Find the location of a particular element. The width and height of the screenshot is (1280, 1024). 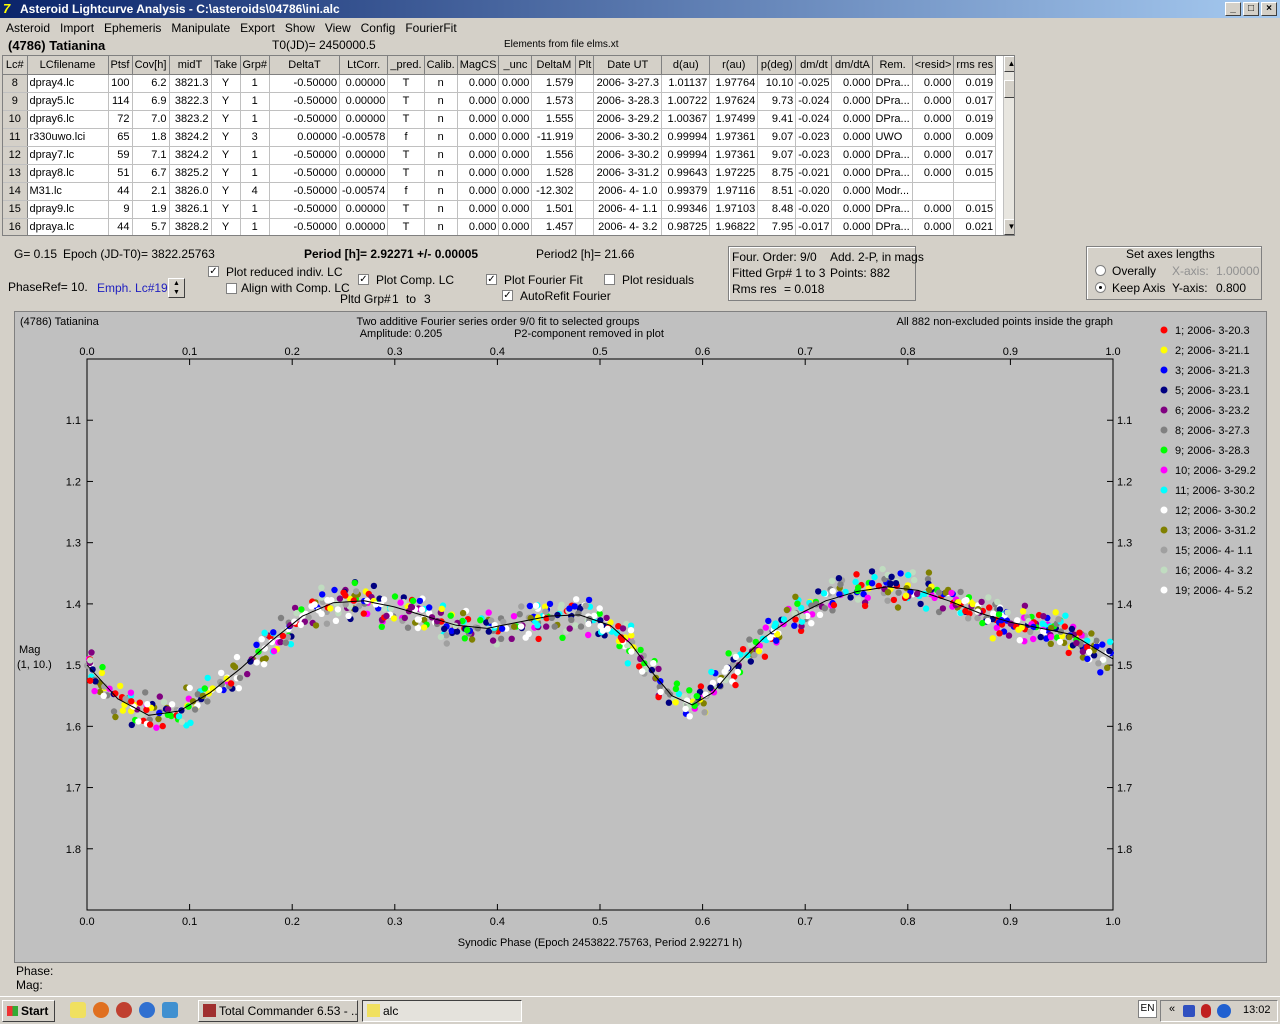

table-cell: 13 is located at coordinates (15, 173).